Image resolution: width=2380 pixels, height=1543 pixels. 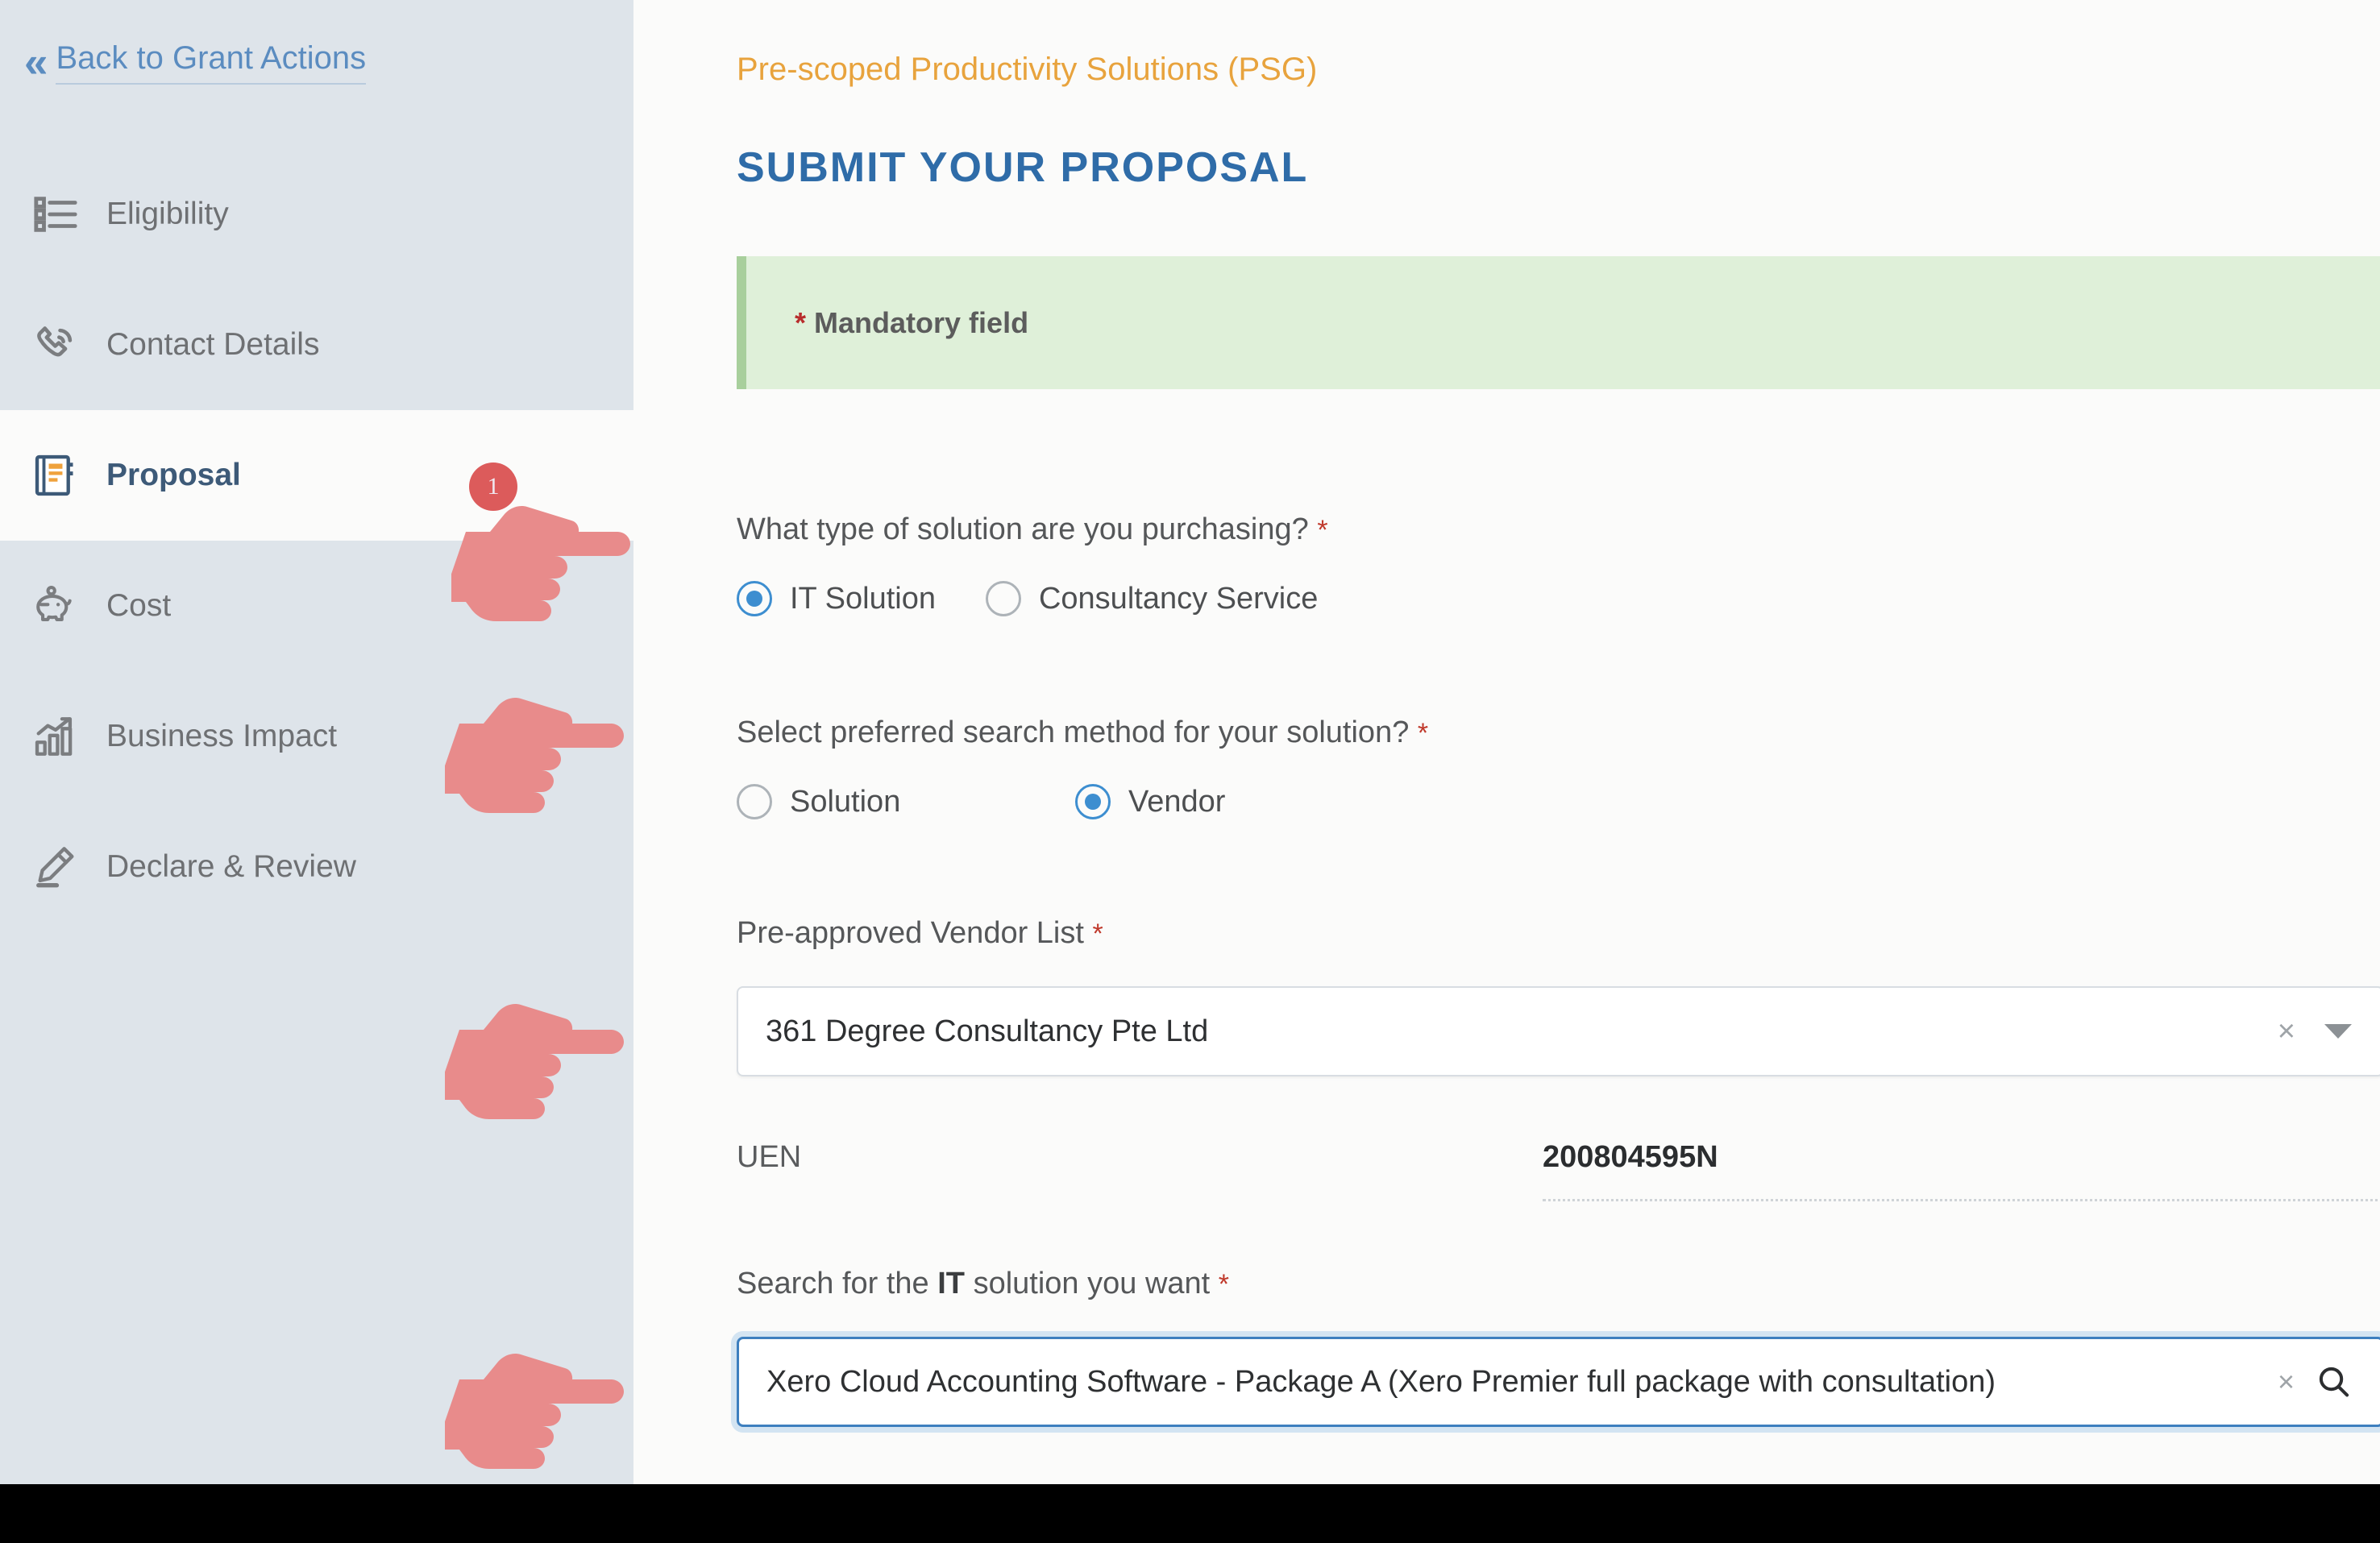 What do you see at coordinates (2335, 1381) in the screenshot?
I see `search-icon` at bounding box center [2335, 1381].